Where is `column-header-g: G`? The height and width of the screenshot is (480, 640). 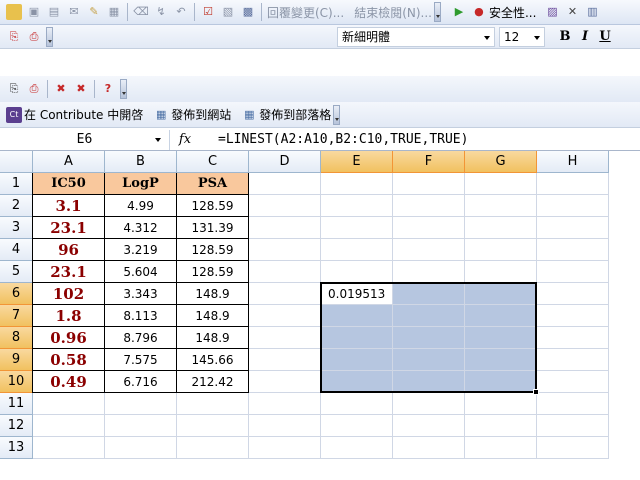
column-header-g: G is located at coordinates (501, 162).